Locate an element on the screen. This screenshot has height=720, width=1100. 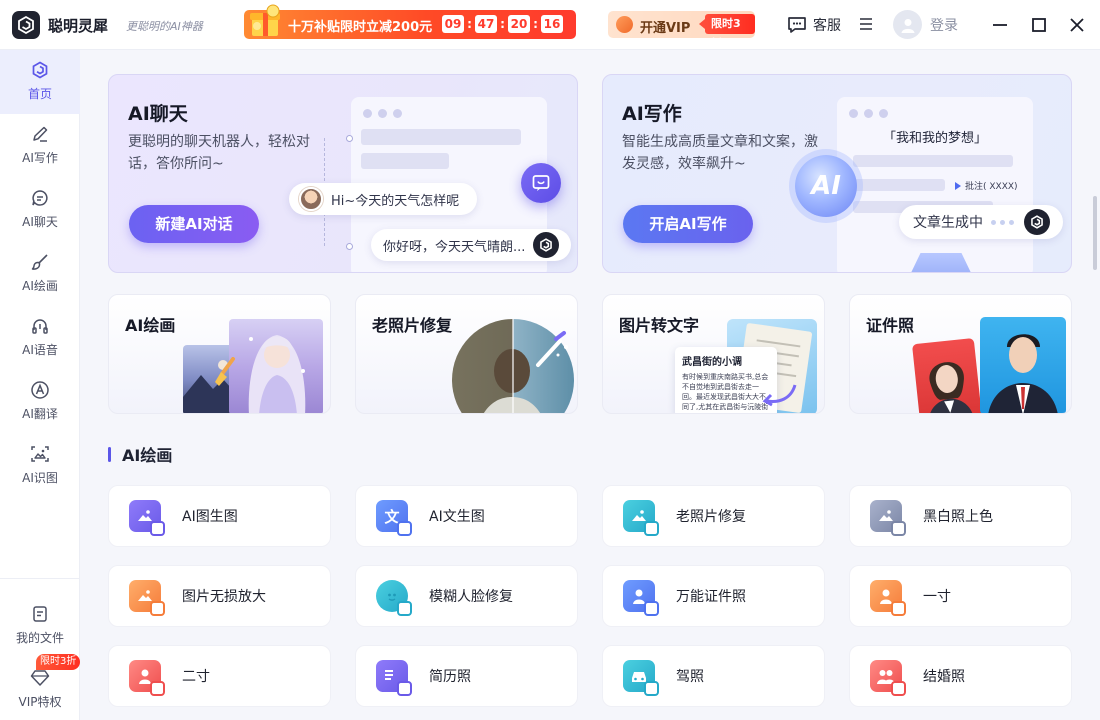
vertical-scrollbar is located at coordinates (1095, 233).